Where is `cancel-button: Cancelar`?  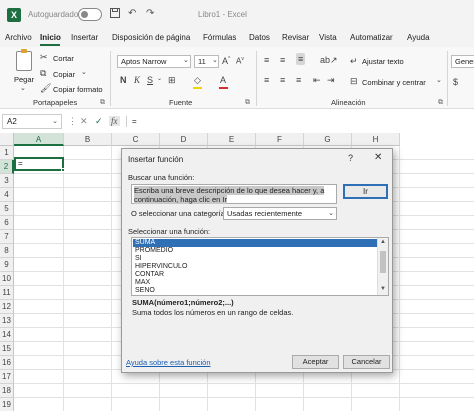
cancel-button: Cancelar is located at coordinates (366, 362).